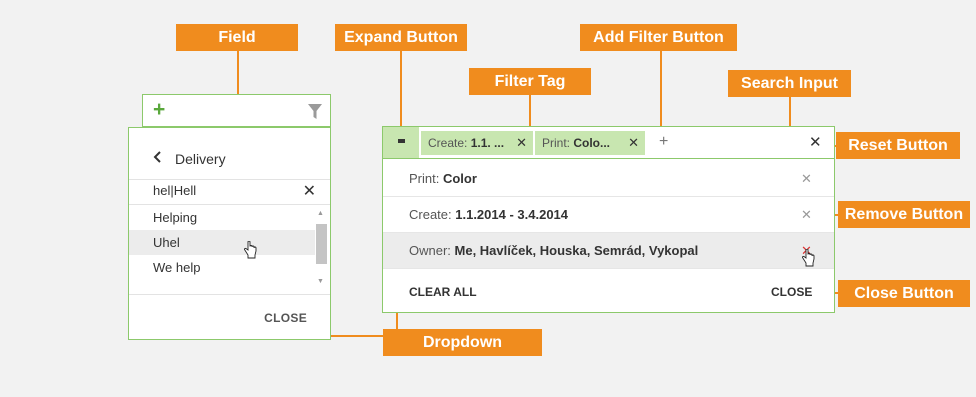  I want to click on expand-button-callout: Expand Button, so click(401, 37).